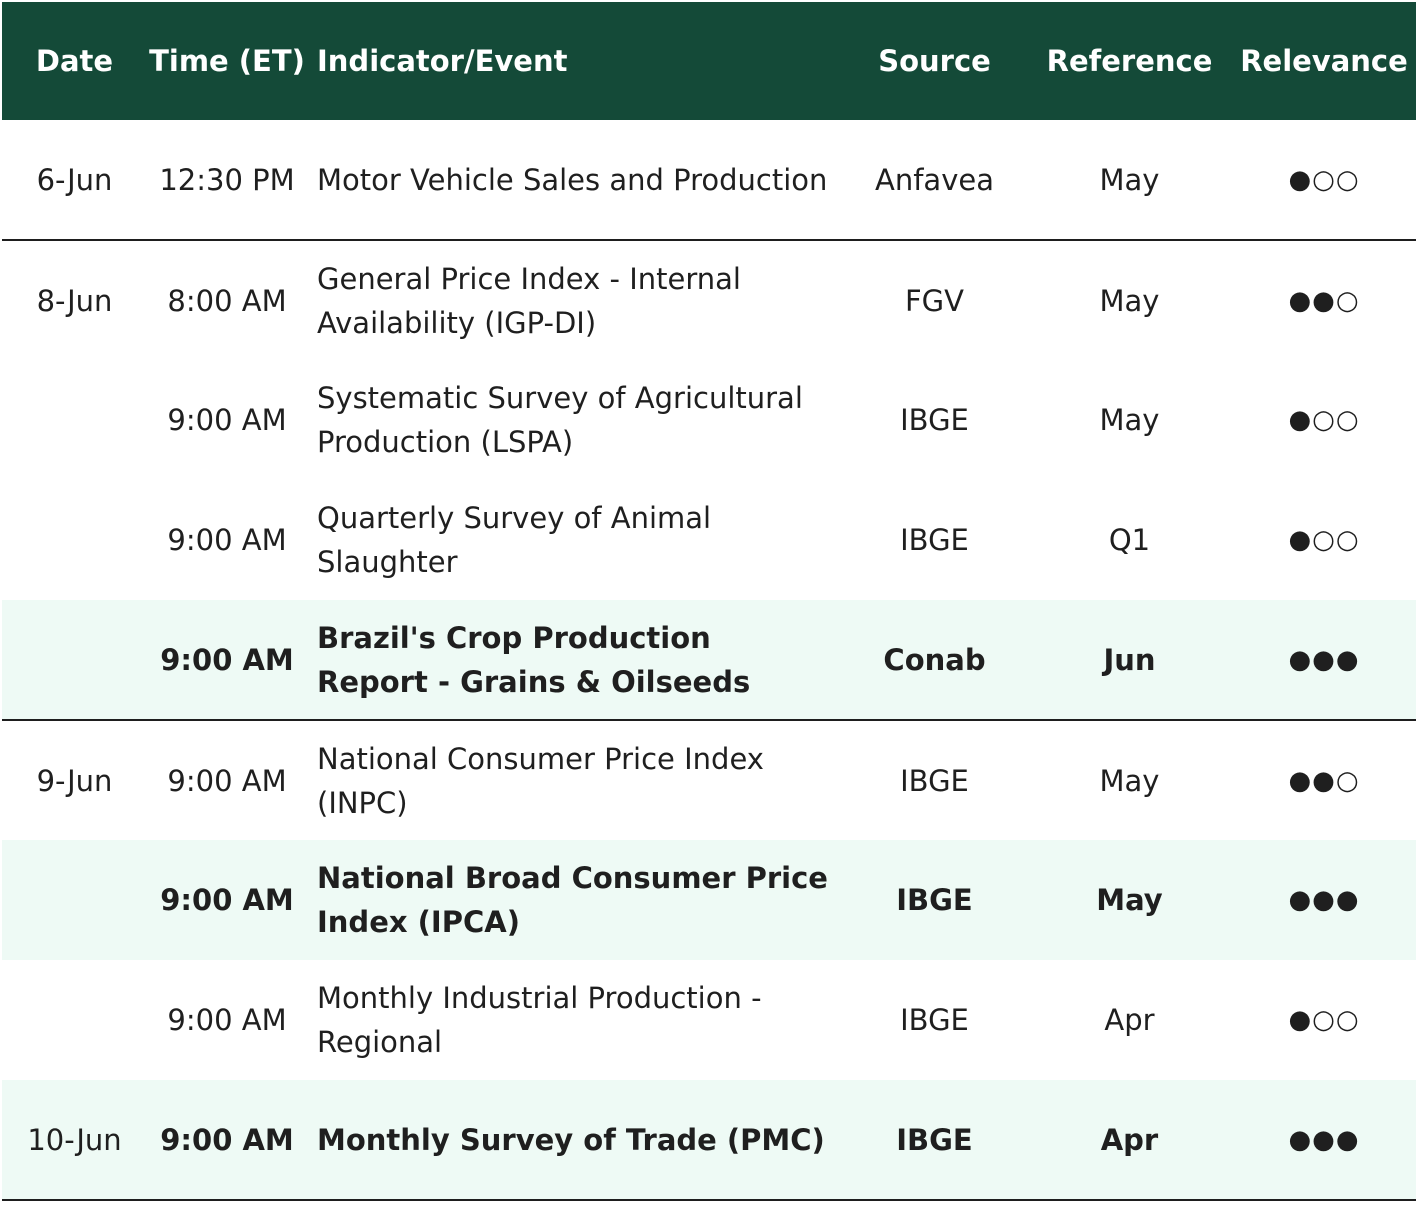  Describe the element at coordinates (1129, 540) in the screenshot. I see `reference-cell: Q1` at that location.